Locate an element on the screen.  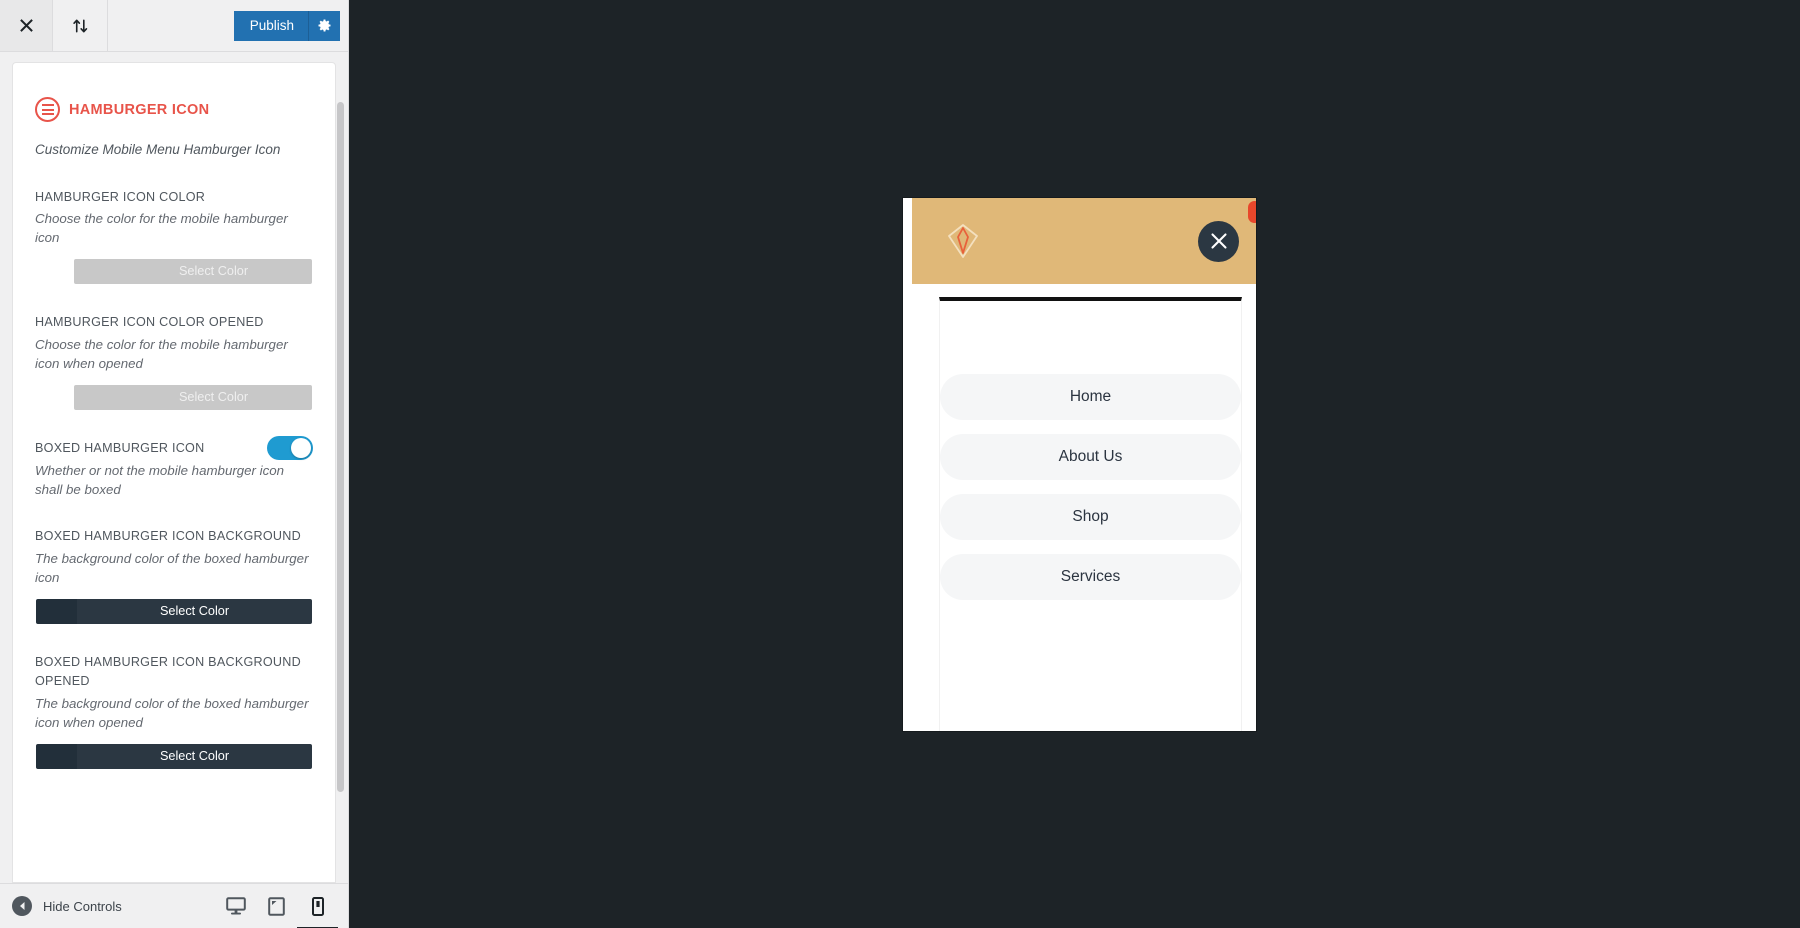
close-customizer-button is located at coordinates (26, 25).